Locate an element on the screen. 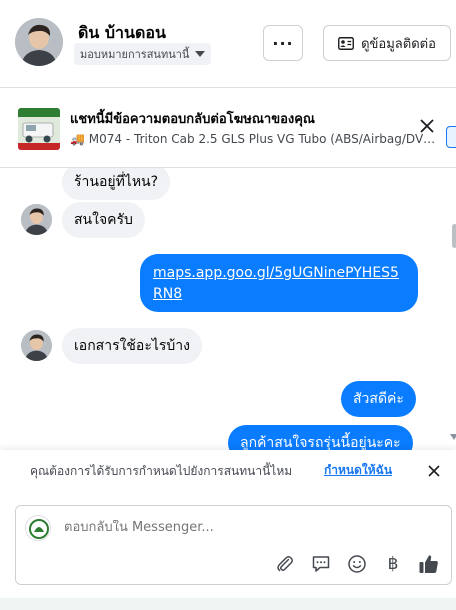 This screenshot has height=610, width=456. payment-icon: ฿ is located at coordinates (393, 564).